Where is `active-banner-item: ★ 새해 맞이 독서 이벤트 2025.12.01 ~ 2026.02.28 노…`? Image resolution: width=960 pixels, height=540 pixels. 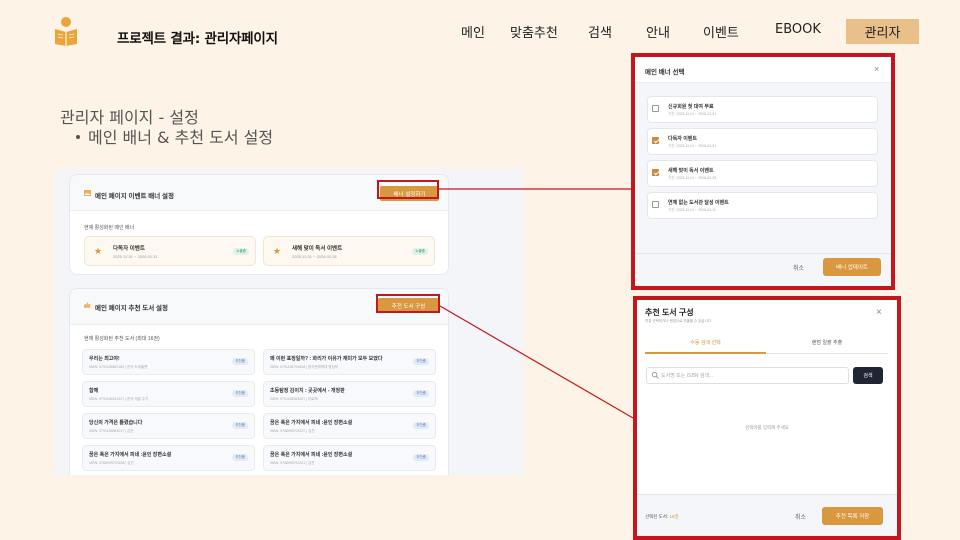 active-banner-item: ★ 새해 맞이 독서 이벤트 2025.12.01 ~ 2026.02.28 노… is located at coordinates (349, 251).